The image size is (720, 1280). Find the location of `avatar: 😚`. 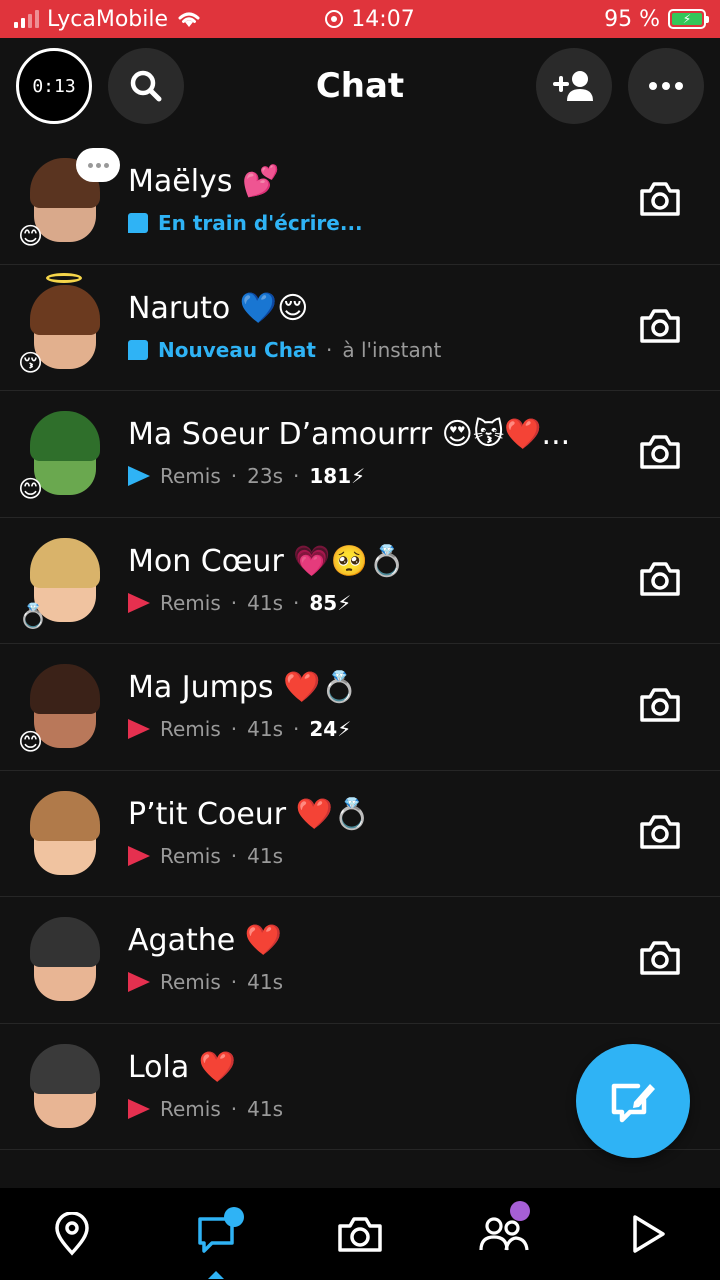

avatar: 😚 is located at coordinates (63, 323).